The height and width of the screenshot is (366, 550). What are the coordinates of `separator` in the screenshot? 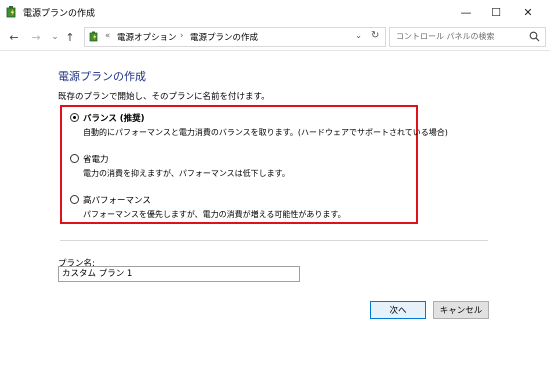 It's located at (274, 240).